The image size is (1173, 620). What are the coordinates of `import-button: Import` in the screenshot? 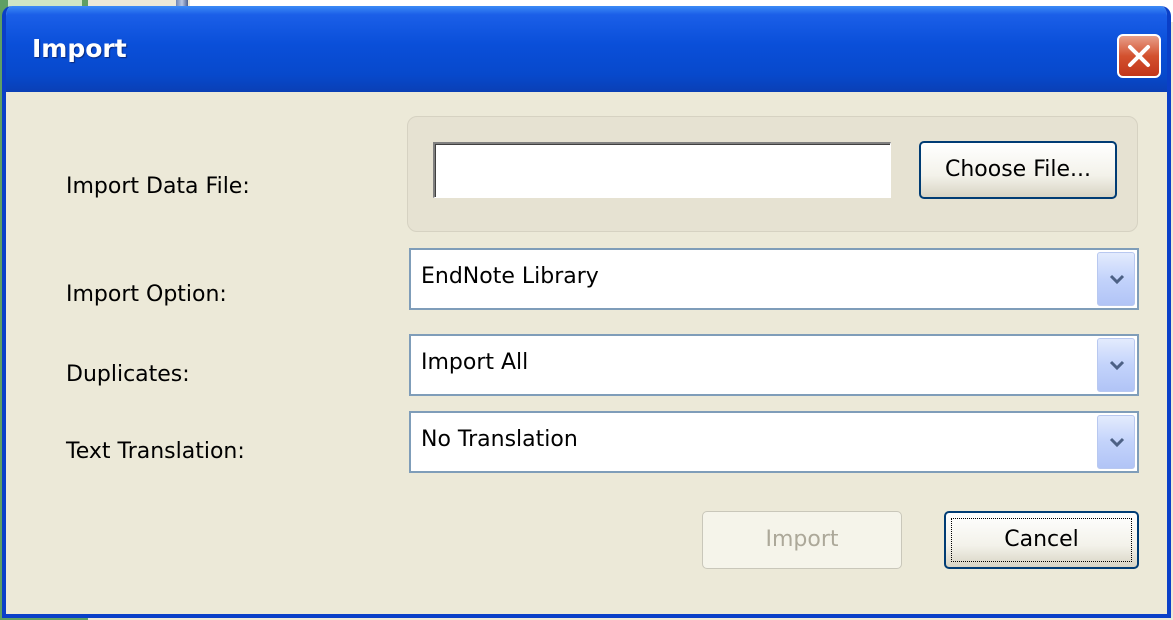 It's located at (802, 540).